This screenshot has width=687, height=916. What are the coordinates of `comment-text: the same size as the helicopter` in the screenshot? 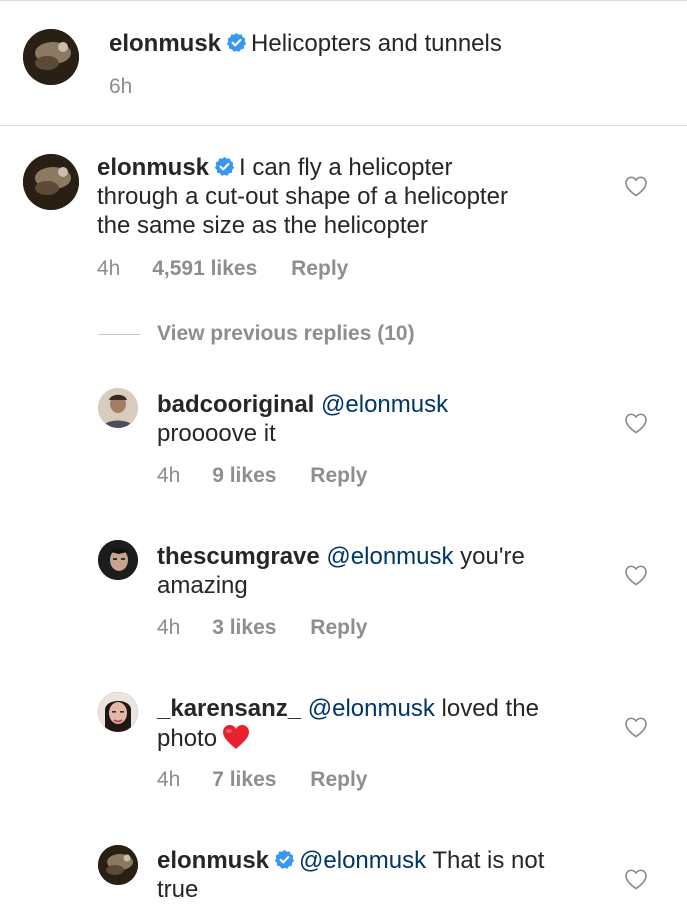 It's located at (262, 225).